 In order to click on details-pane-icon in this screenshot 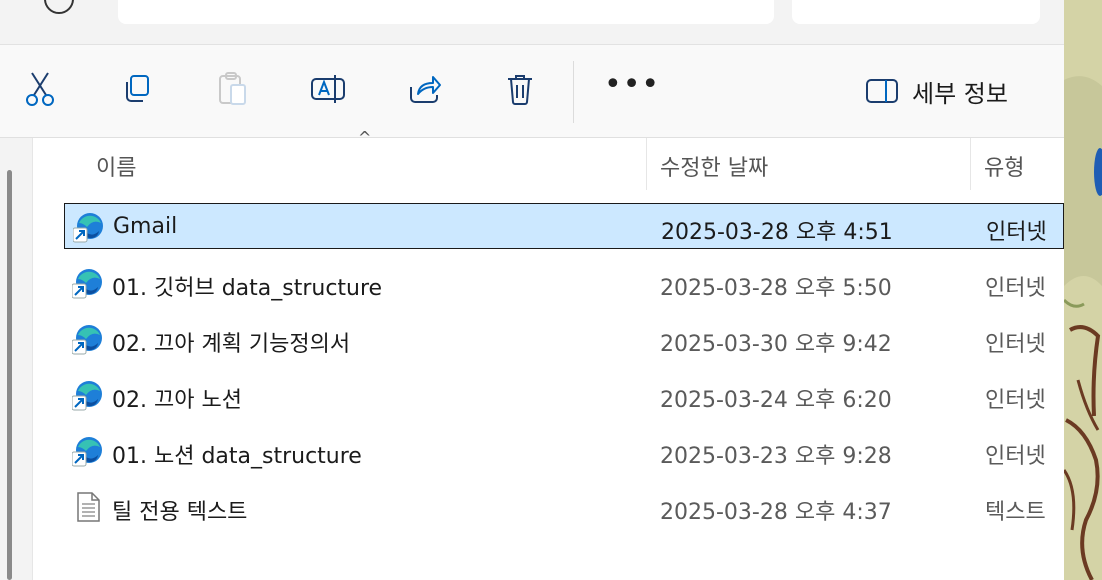, I will do `click(882, 91)`.